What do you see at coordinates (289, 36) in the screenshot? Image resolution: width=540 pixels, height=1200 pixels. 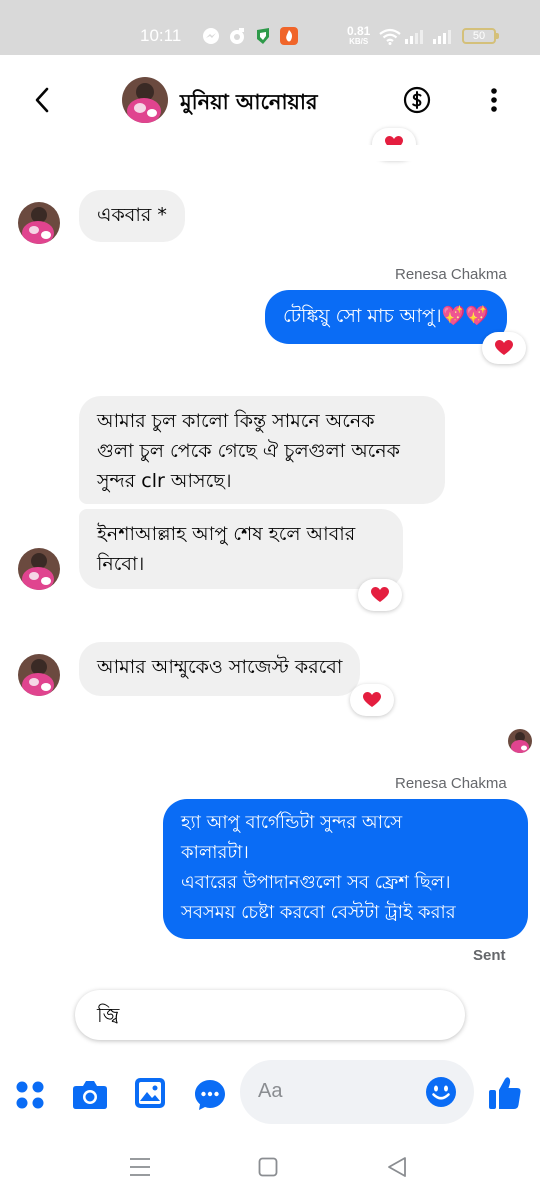 I see `fire-app-icon` at bounding box center [289, 36].